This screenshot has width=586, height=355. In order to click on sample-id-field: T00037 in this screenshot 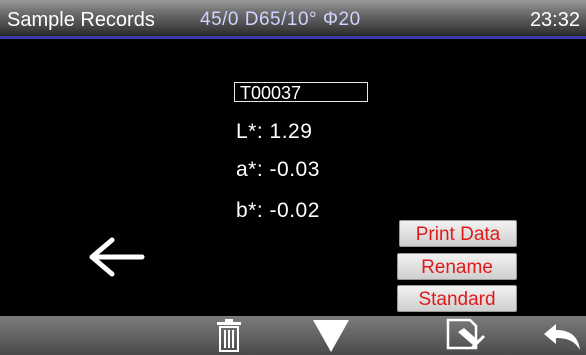, I will do `click(301, 92)`.